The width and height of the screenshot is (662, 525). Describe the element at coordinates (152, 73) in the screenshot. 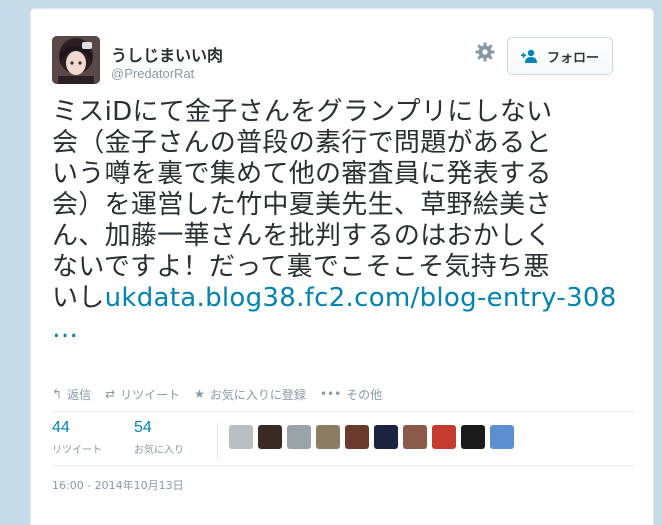

I see `user-handle: @PredatorRat` at that location.